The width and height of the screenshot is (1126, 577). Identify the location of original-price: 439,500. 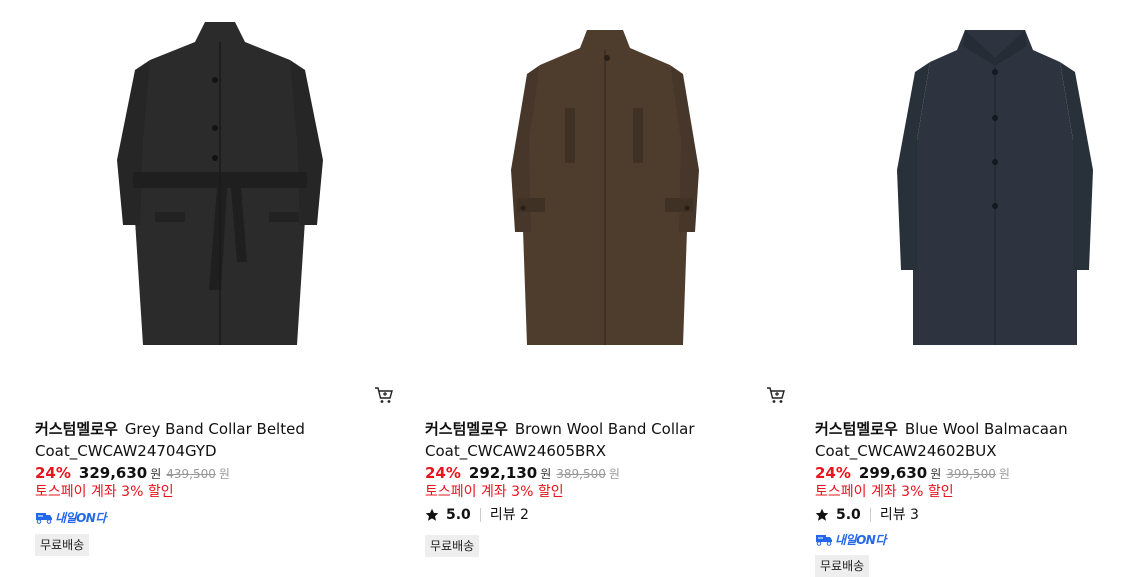
(191, 474).